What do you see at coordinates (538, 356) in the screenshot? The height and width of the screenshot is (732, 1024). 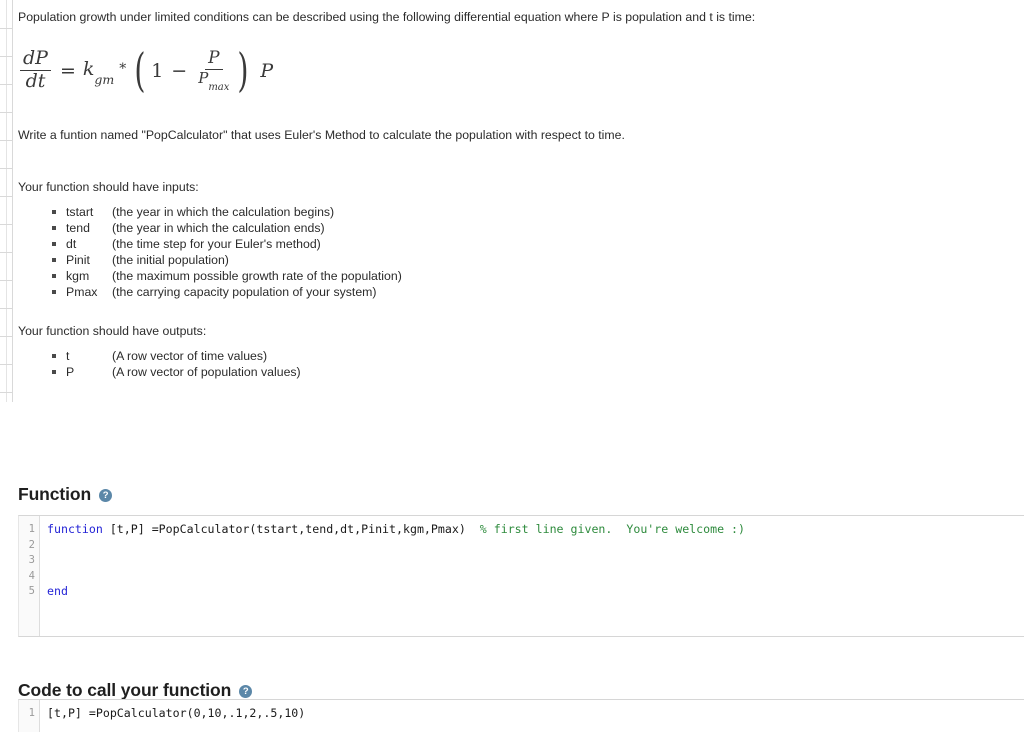 I see `list-item: t (A row vector of time values)` at bounding box center [538, 356].